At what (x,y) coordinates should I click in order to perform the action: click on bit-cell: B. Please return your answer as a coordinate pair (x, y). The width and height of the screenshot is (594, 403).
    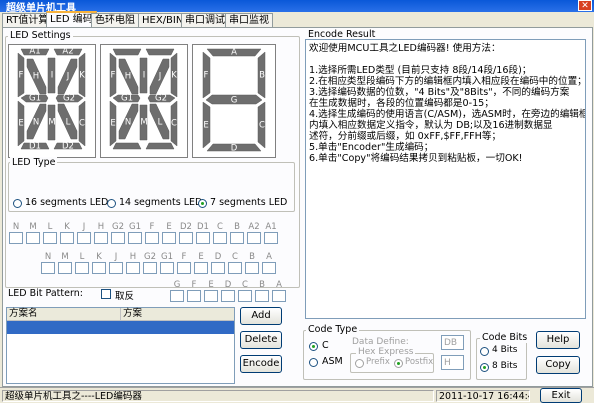
    Looking at the image, I should click on (237, 233).